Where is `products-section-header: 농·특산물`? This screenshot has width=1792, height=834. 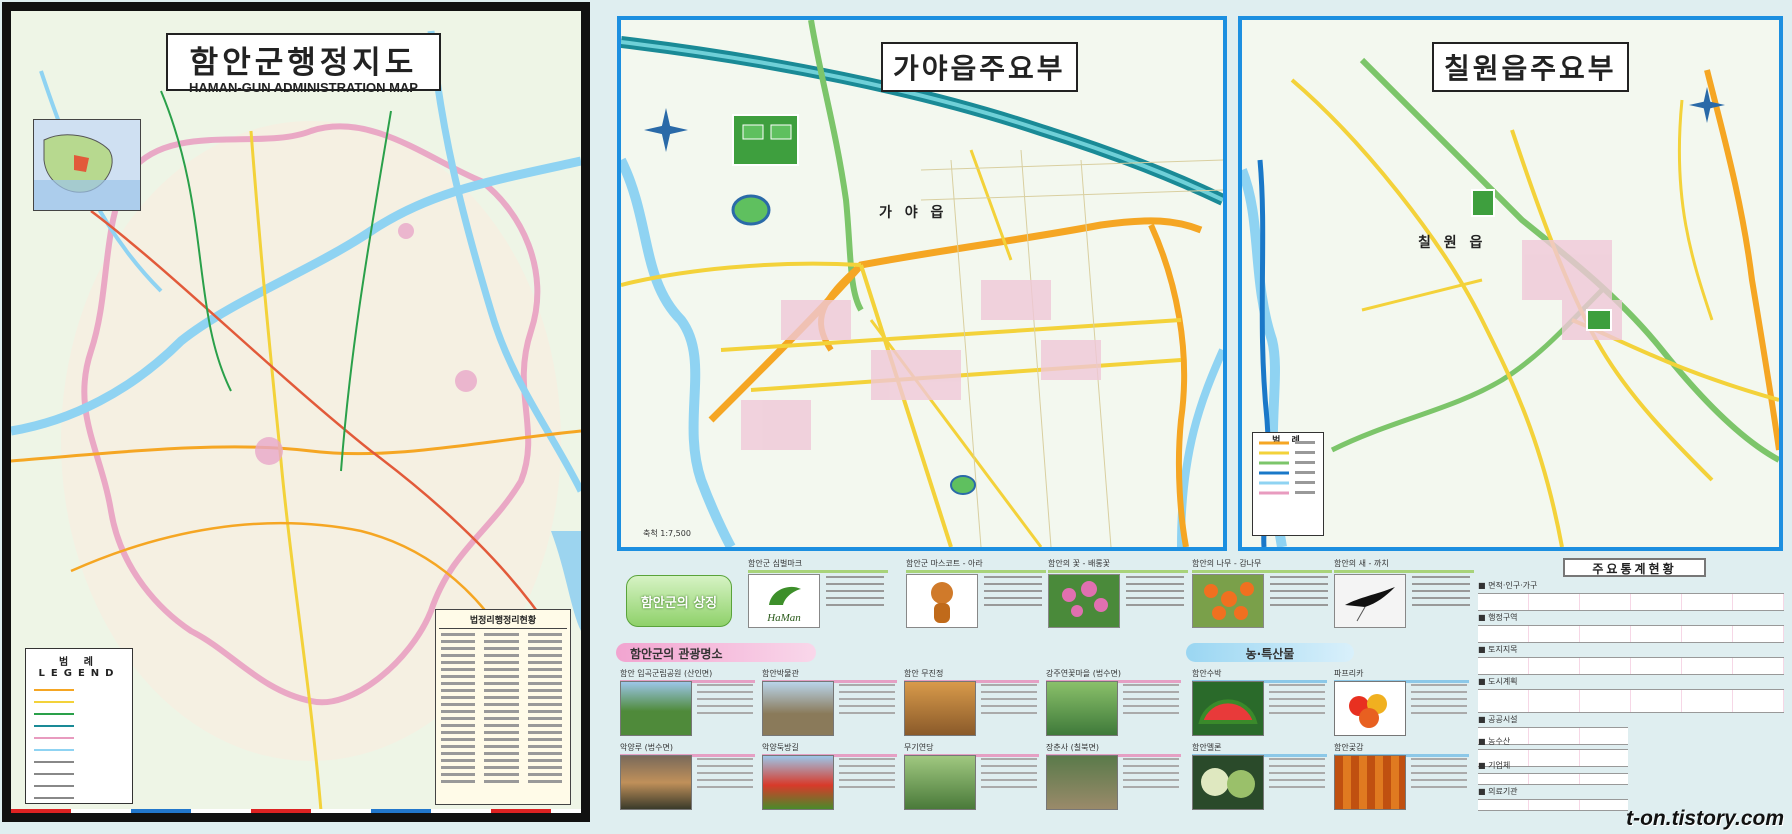
products-section-header: 농·특산물 is located at coordinates (1270, 652).